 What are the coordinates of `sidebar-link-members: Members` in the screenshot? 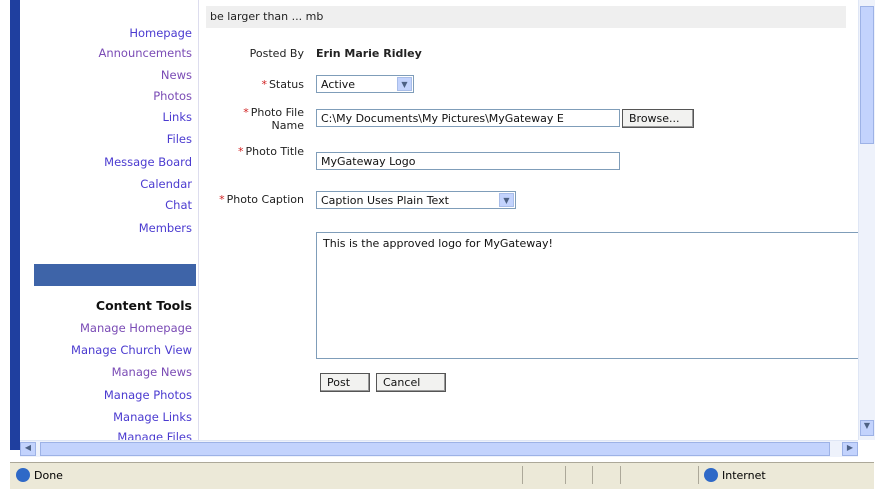 It's located at (165, 228).